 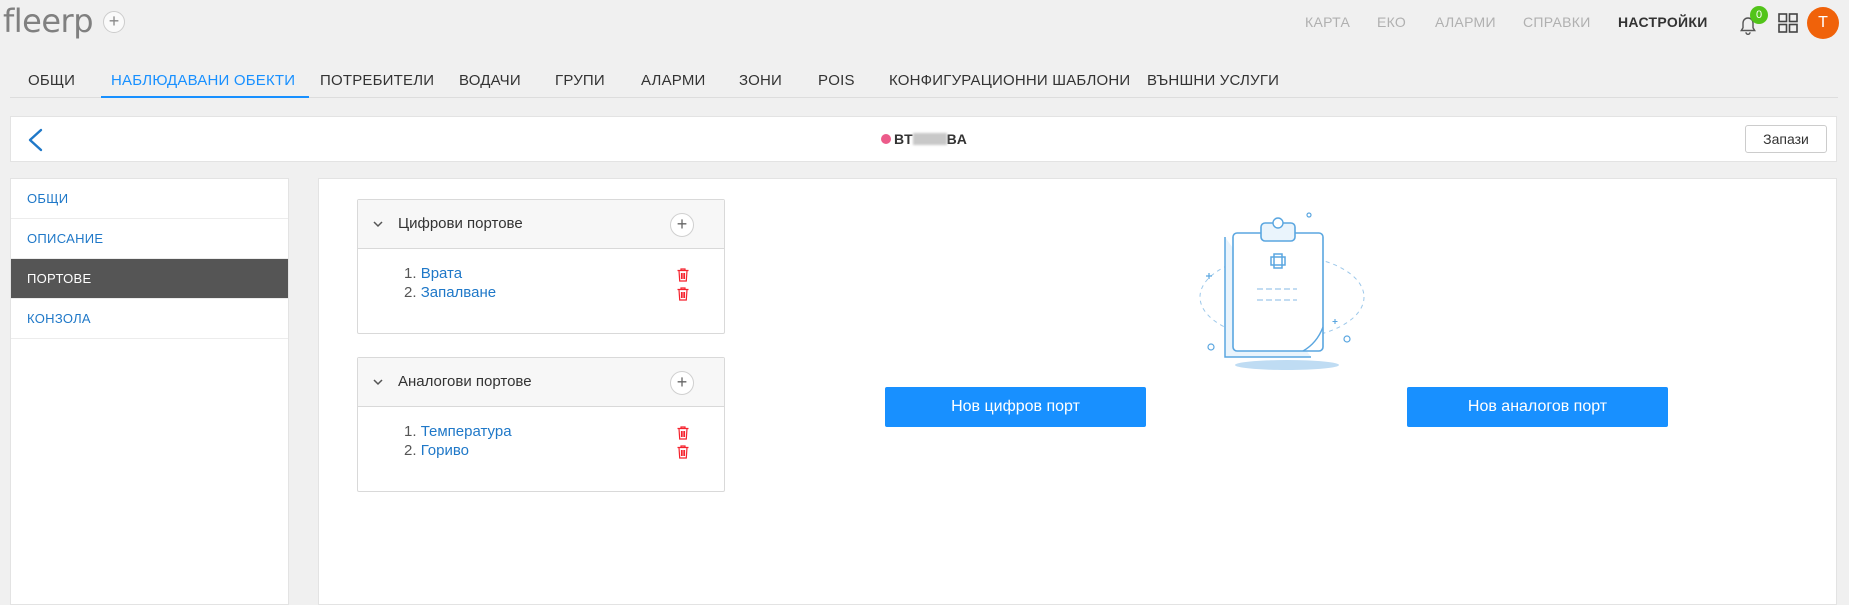 What do you see at coordinates (149, 391) in the screenshot?
I see `object-sidebar: ОБЩИ ОПИСАНИЕ ПОРТОВЕ КОНЗОЛА` at bounding box center [149, 391].